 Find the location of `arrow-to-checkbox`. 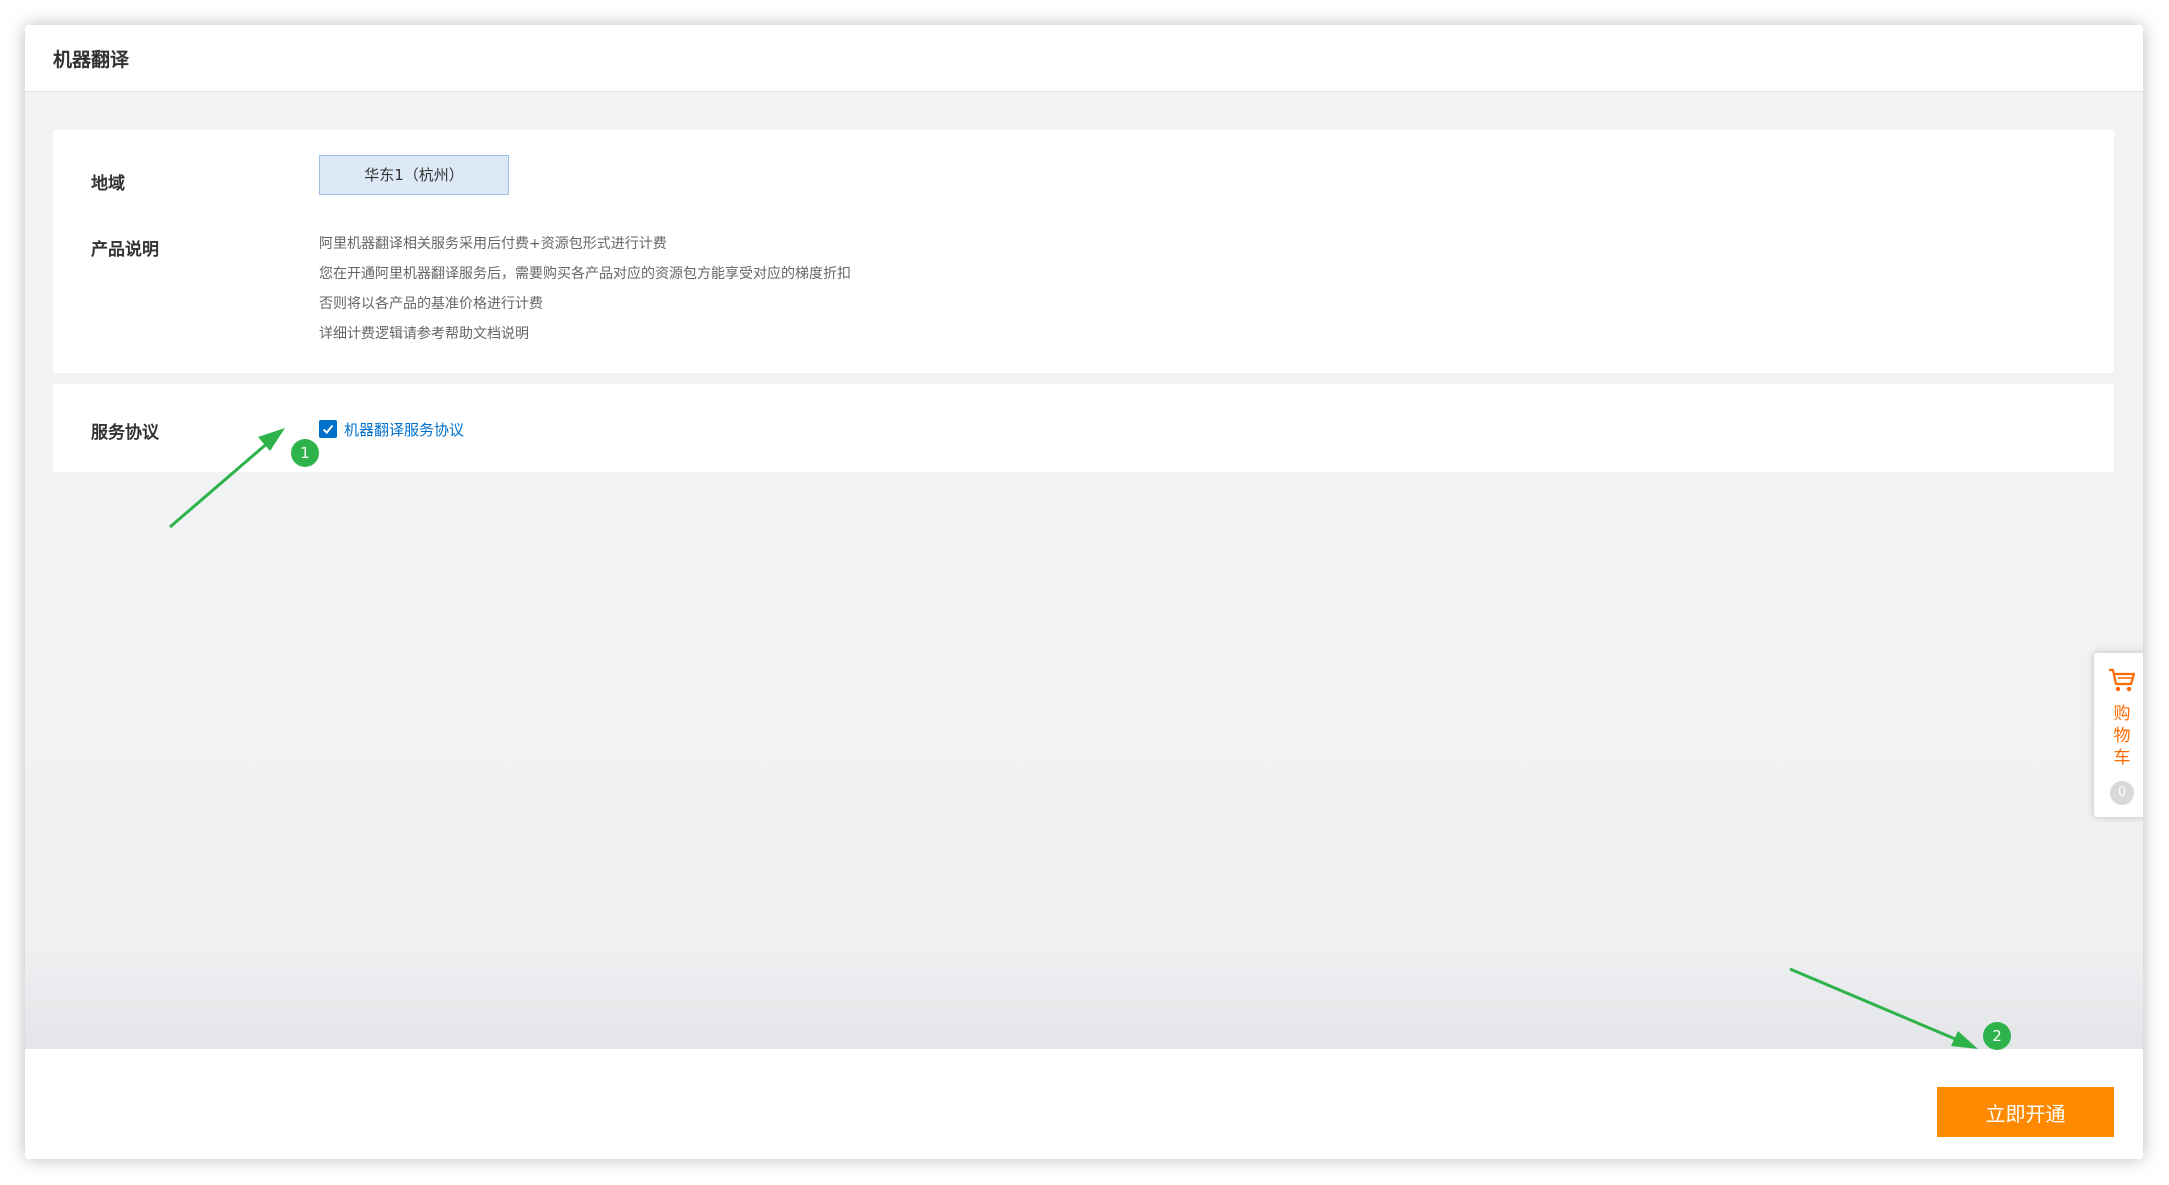

arrow-to-checkbox is located at coordinates (227, 478).